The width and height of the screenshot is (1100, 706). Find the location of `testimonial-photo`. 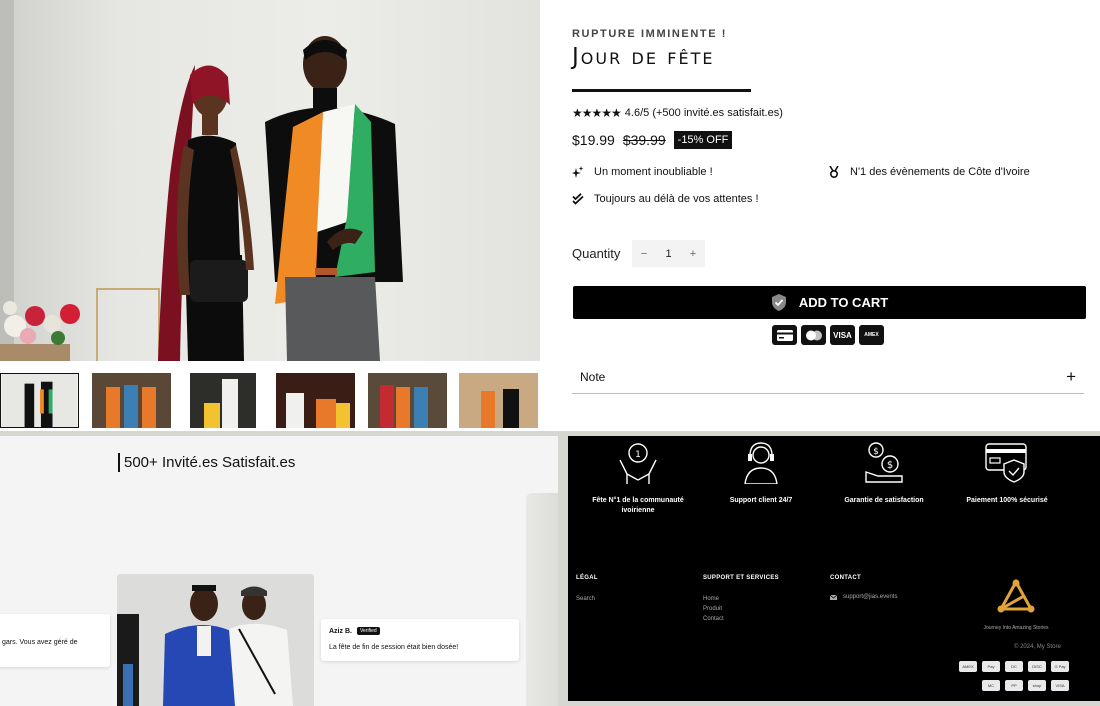

testimonial-photo is located at coordinates (215, 640).